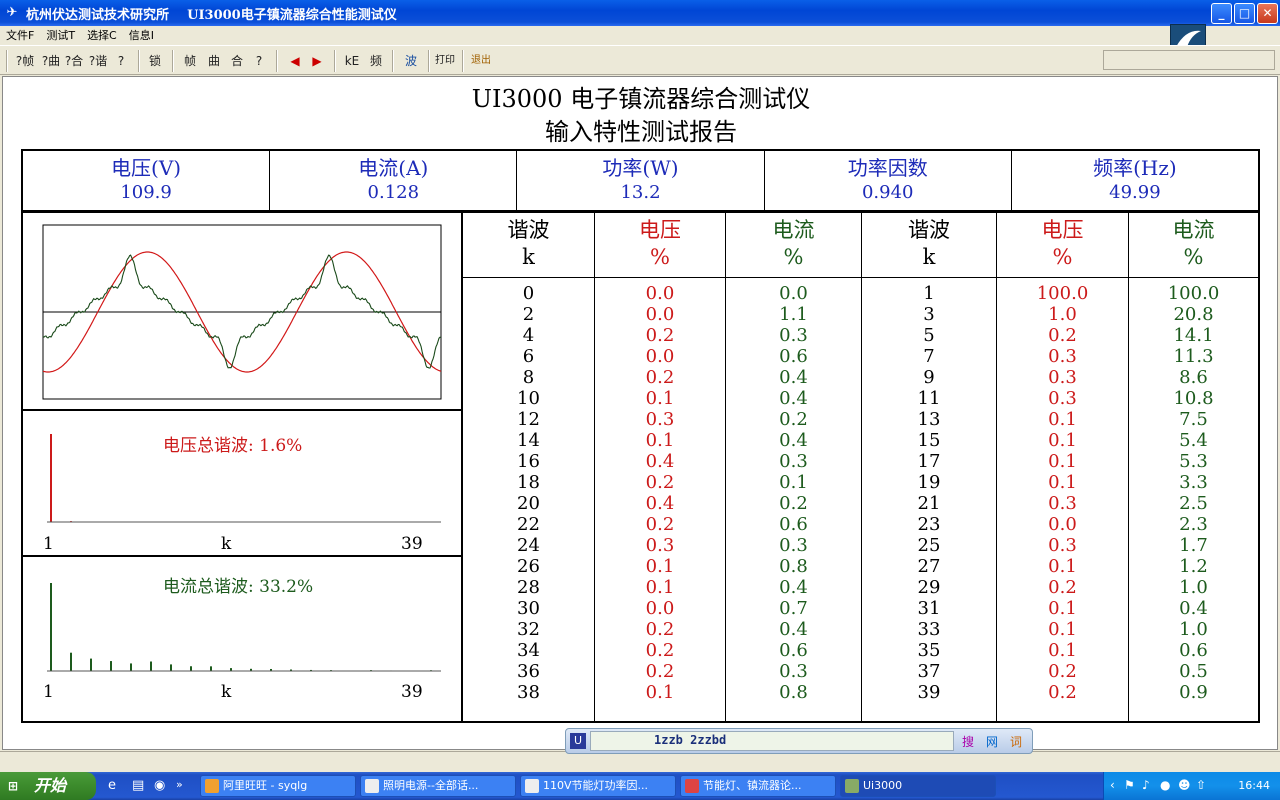 The height and width of the screenshot is (800, 1280). What do you see at coordinates (259, 61) in the screenshot?
I see `query-tool-icon: ?` at bounding box center [259, 61].